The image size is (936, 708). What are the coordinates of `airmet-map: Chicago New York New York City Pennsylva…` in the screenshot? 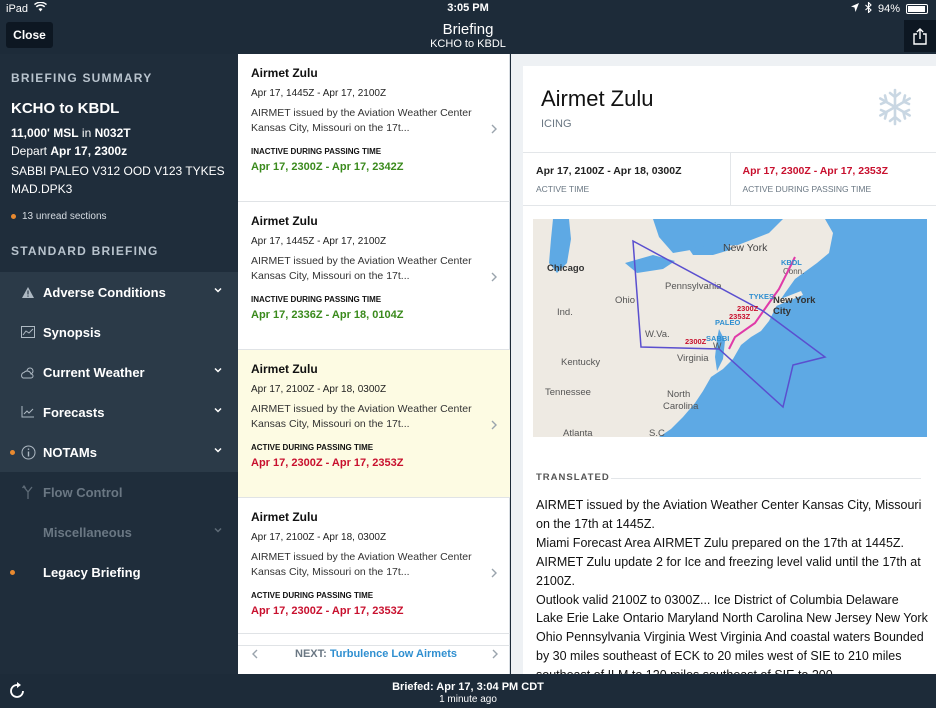 It's located at (730, 328).